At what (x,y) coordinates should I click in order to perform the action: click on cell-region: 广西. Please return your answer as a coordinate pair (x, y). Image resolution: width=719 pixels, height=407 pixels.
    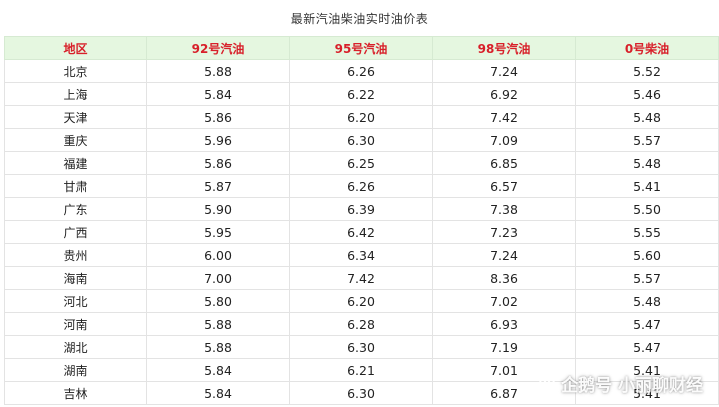
    Looking at the image, I should click on (75, 232).